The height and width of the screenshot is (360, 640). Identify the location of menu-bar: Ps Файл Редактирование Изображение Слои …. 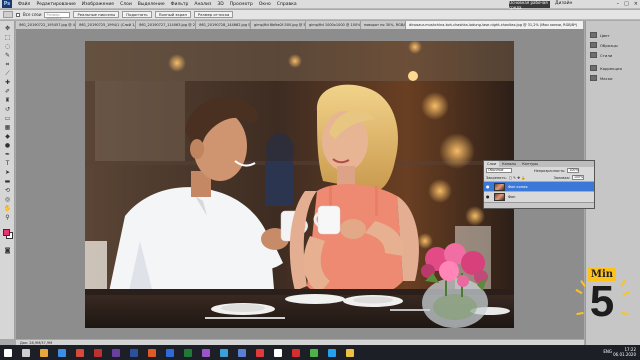
(320, 5).